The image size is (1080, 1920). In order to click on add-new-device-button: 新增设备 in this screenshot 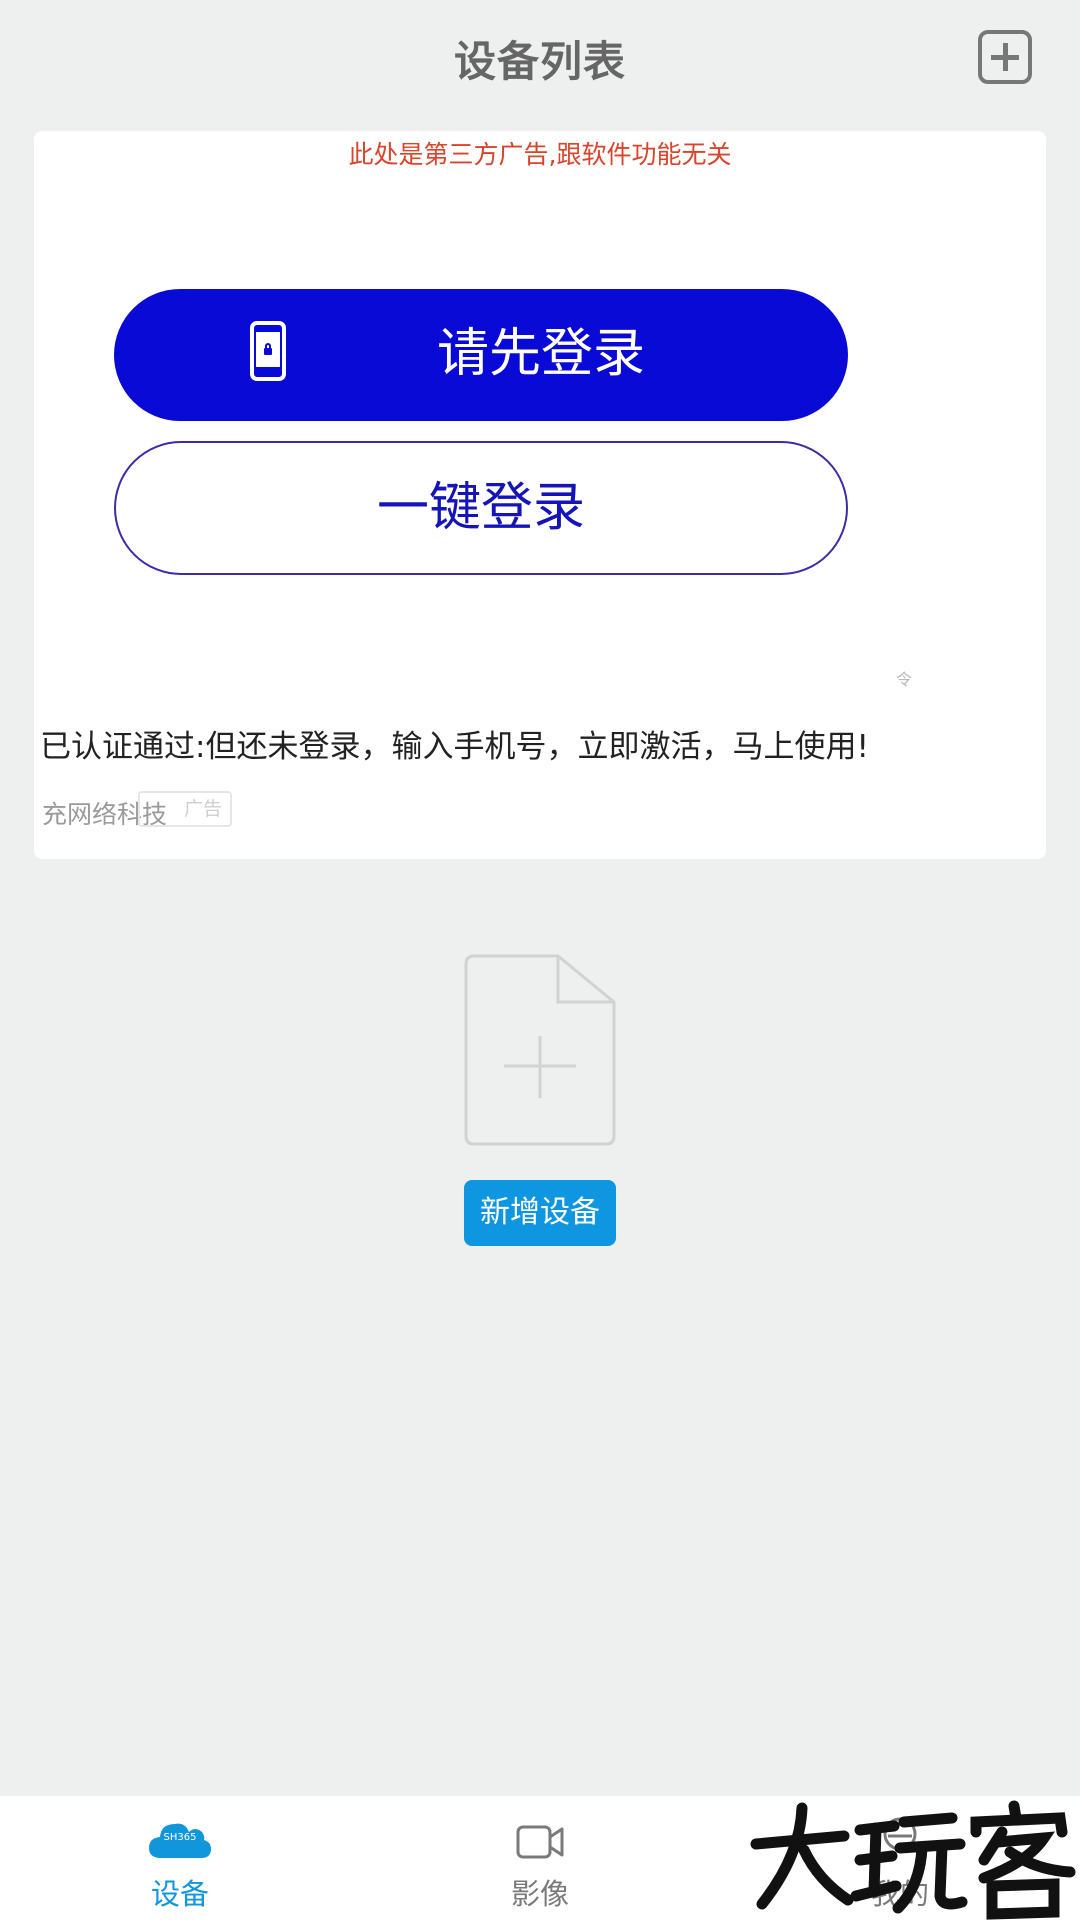, I will do `click(540, 1213)`.